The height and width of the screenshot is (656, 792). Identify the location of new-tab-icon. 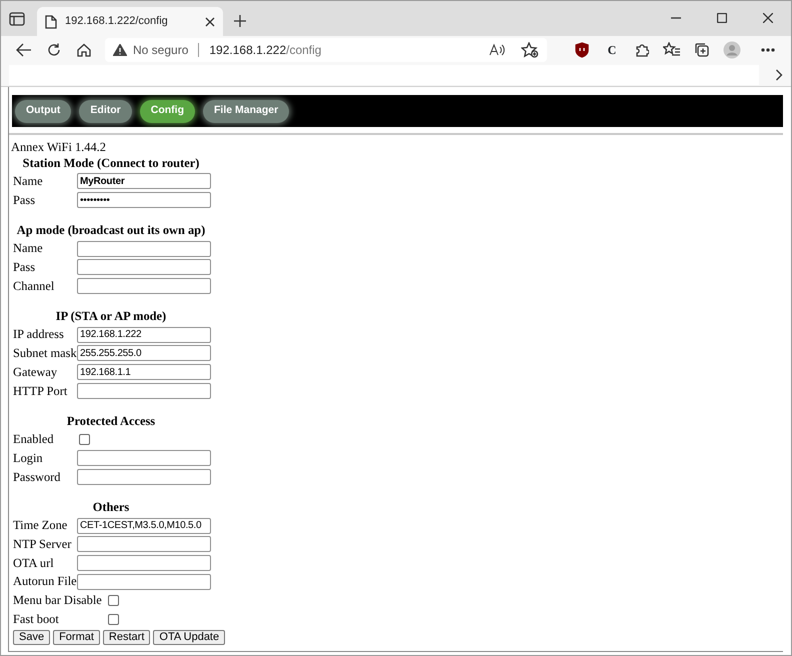
(240, 21).